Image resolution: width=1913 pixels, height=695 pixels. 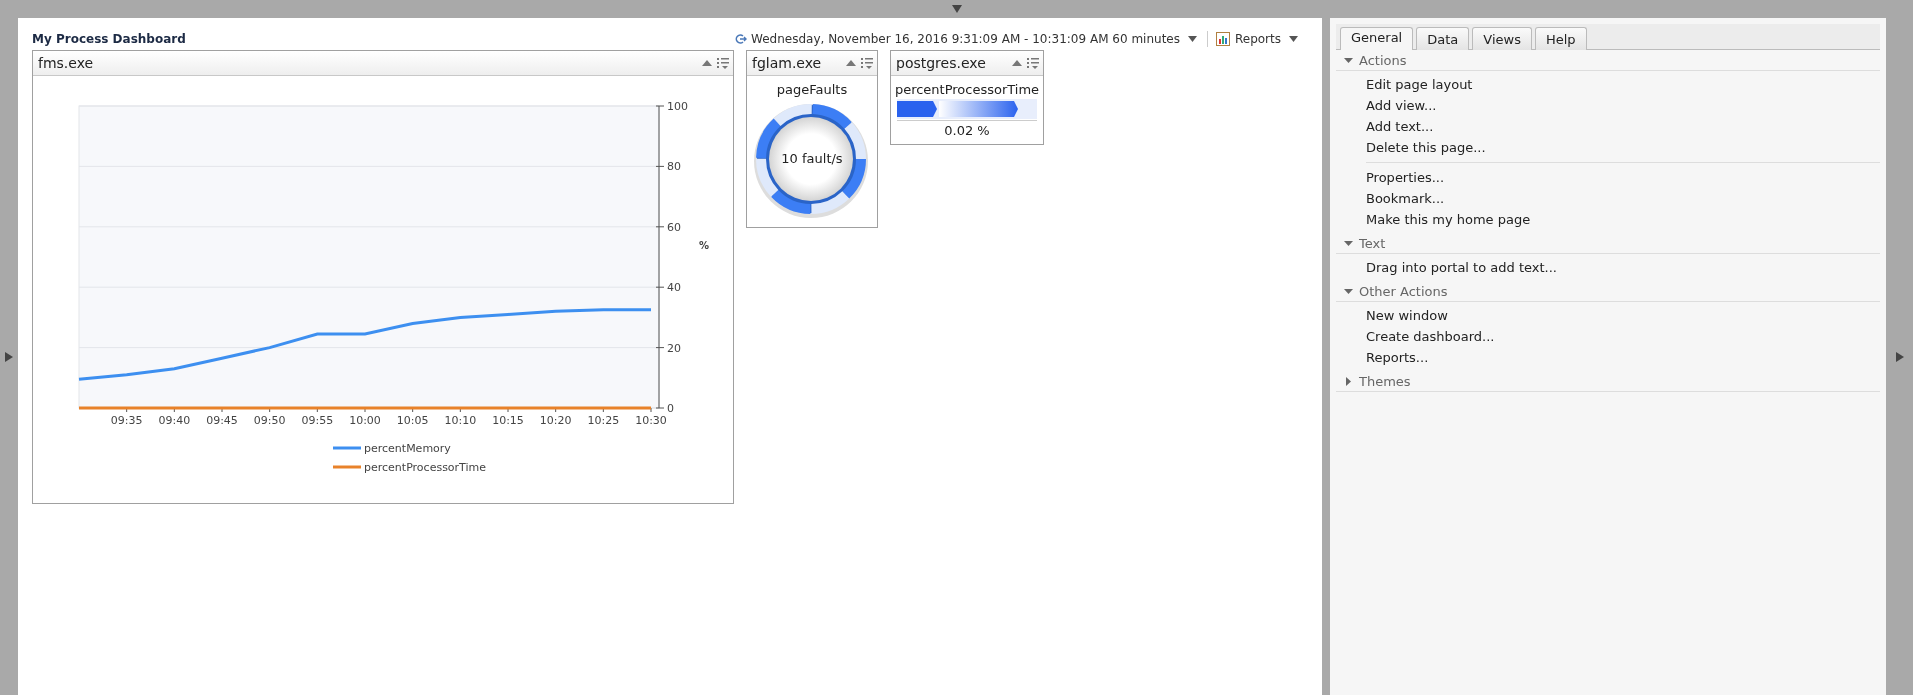 What do you see at coordinates (109, 39) in the screenshot?
I see `dashboard-title: My Process Dashboard` at bounding box center [109, 39].